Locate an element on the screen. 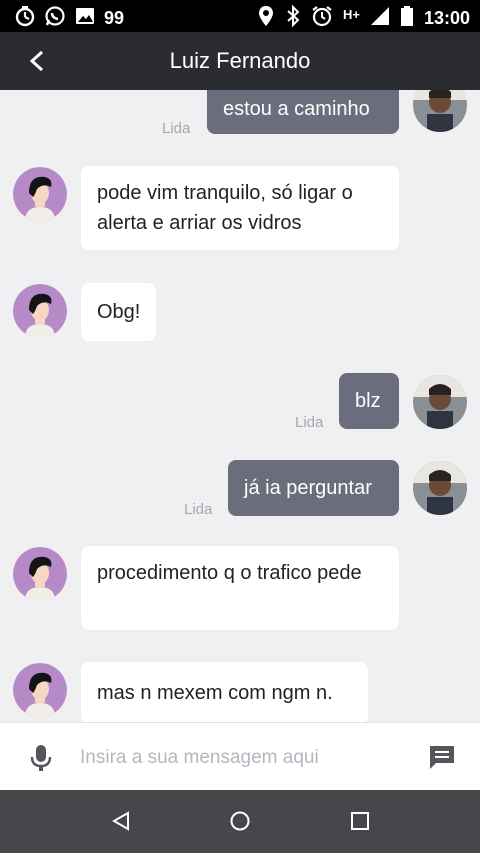 This screenshot has width=480, height=853. message-text: já ia perguntar is located at coordinates (308, 488).